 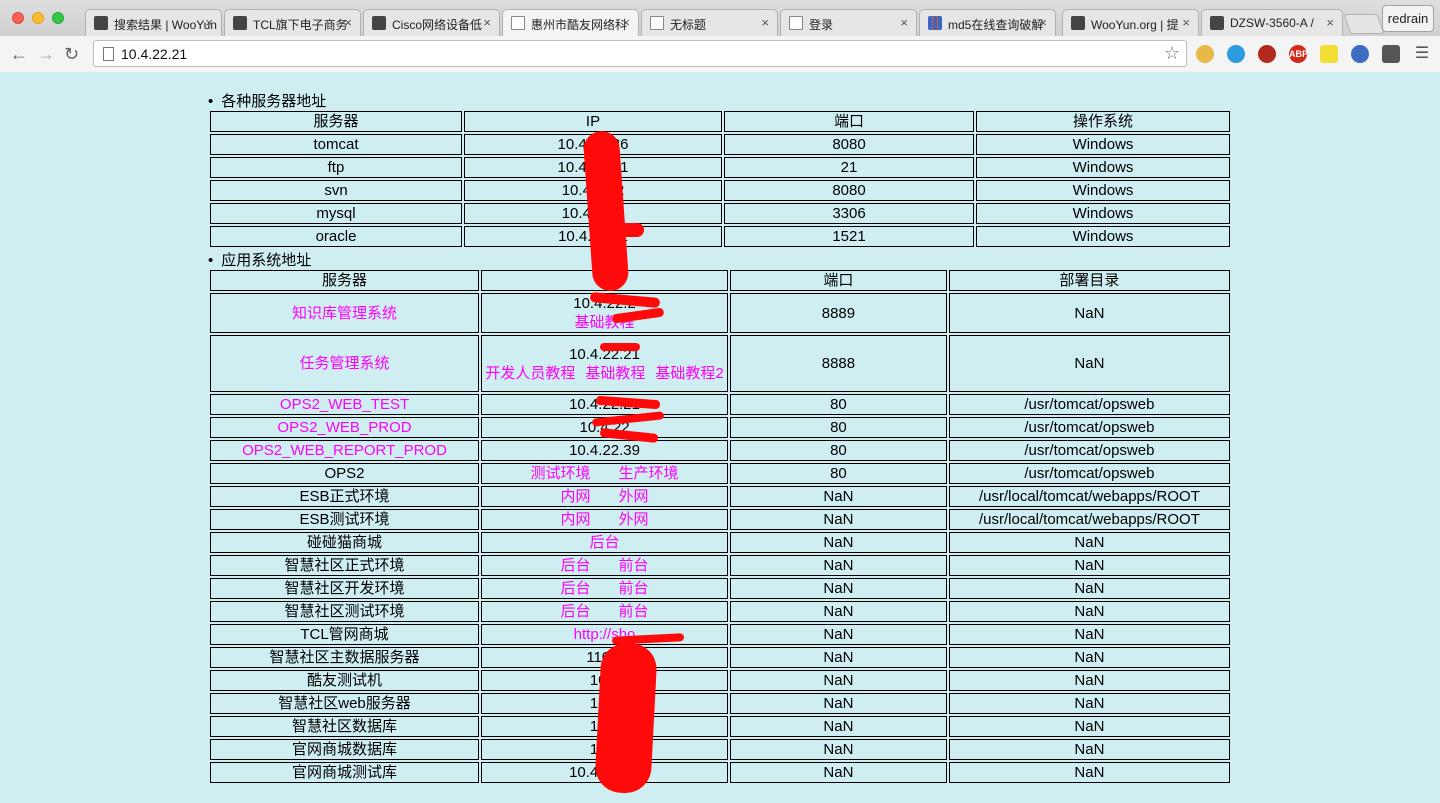 I want to click on tab-label: DZSW-3560-A /, so click(x=1272, y=23).